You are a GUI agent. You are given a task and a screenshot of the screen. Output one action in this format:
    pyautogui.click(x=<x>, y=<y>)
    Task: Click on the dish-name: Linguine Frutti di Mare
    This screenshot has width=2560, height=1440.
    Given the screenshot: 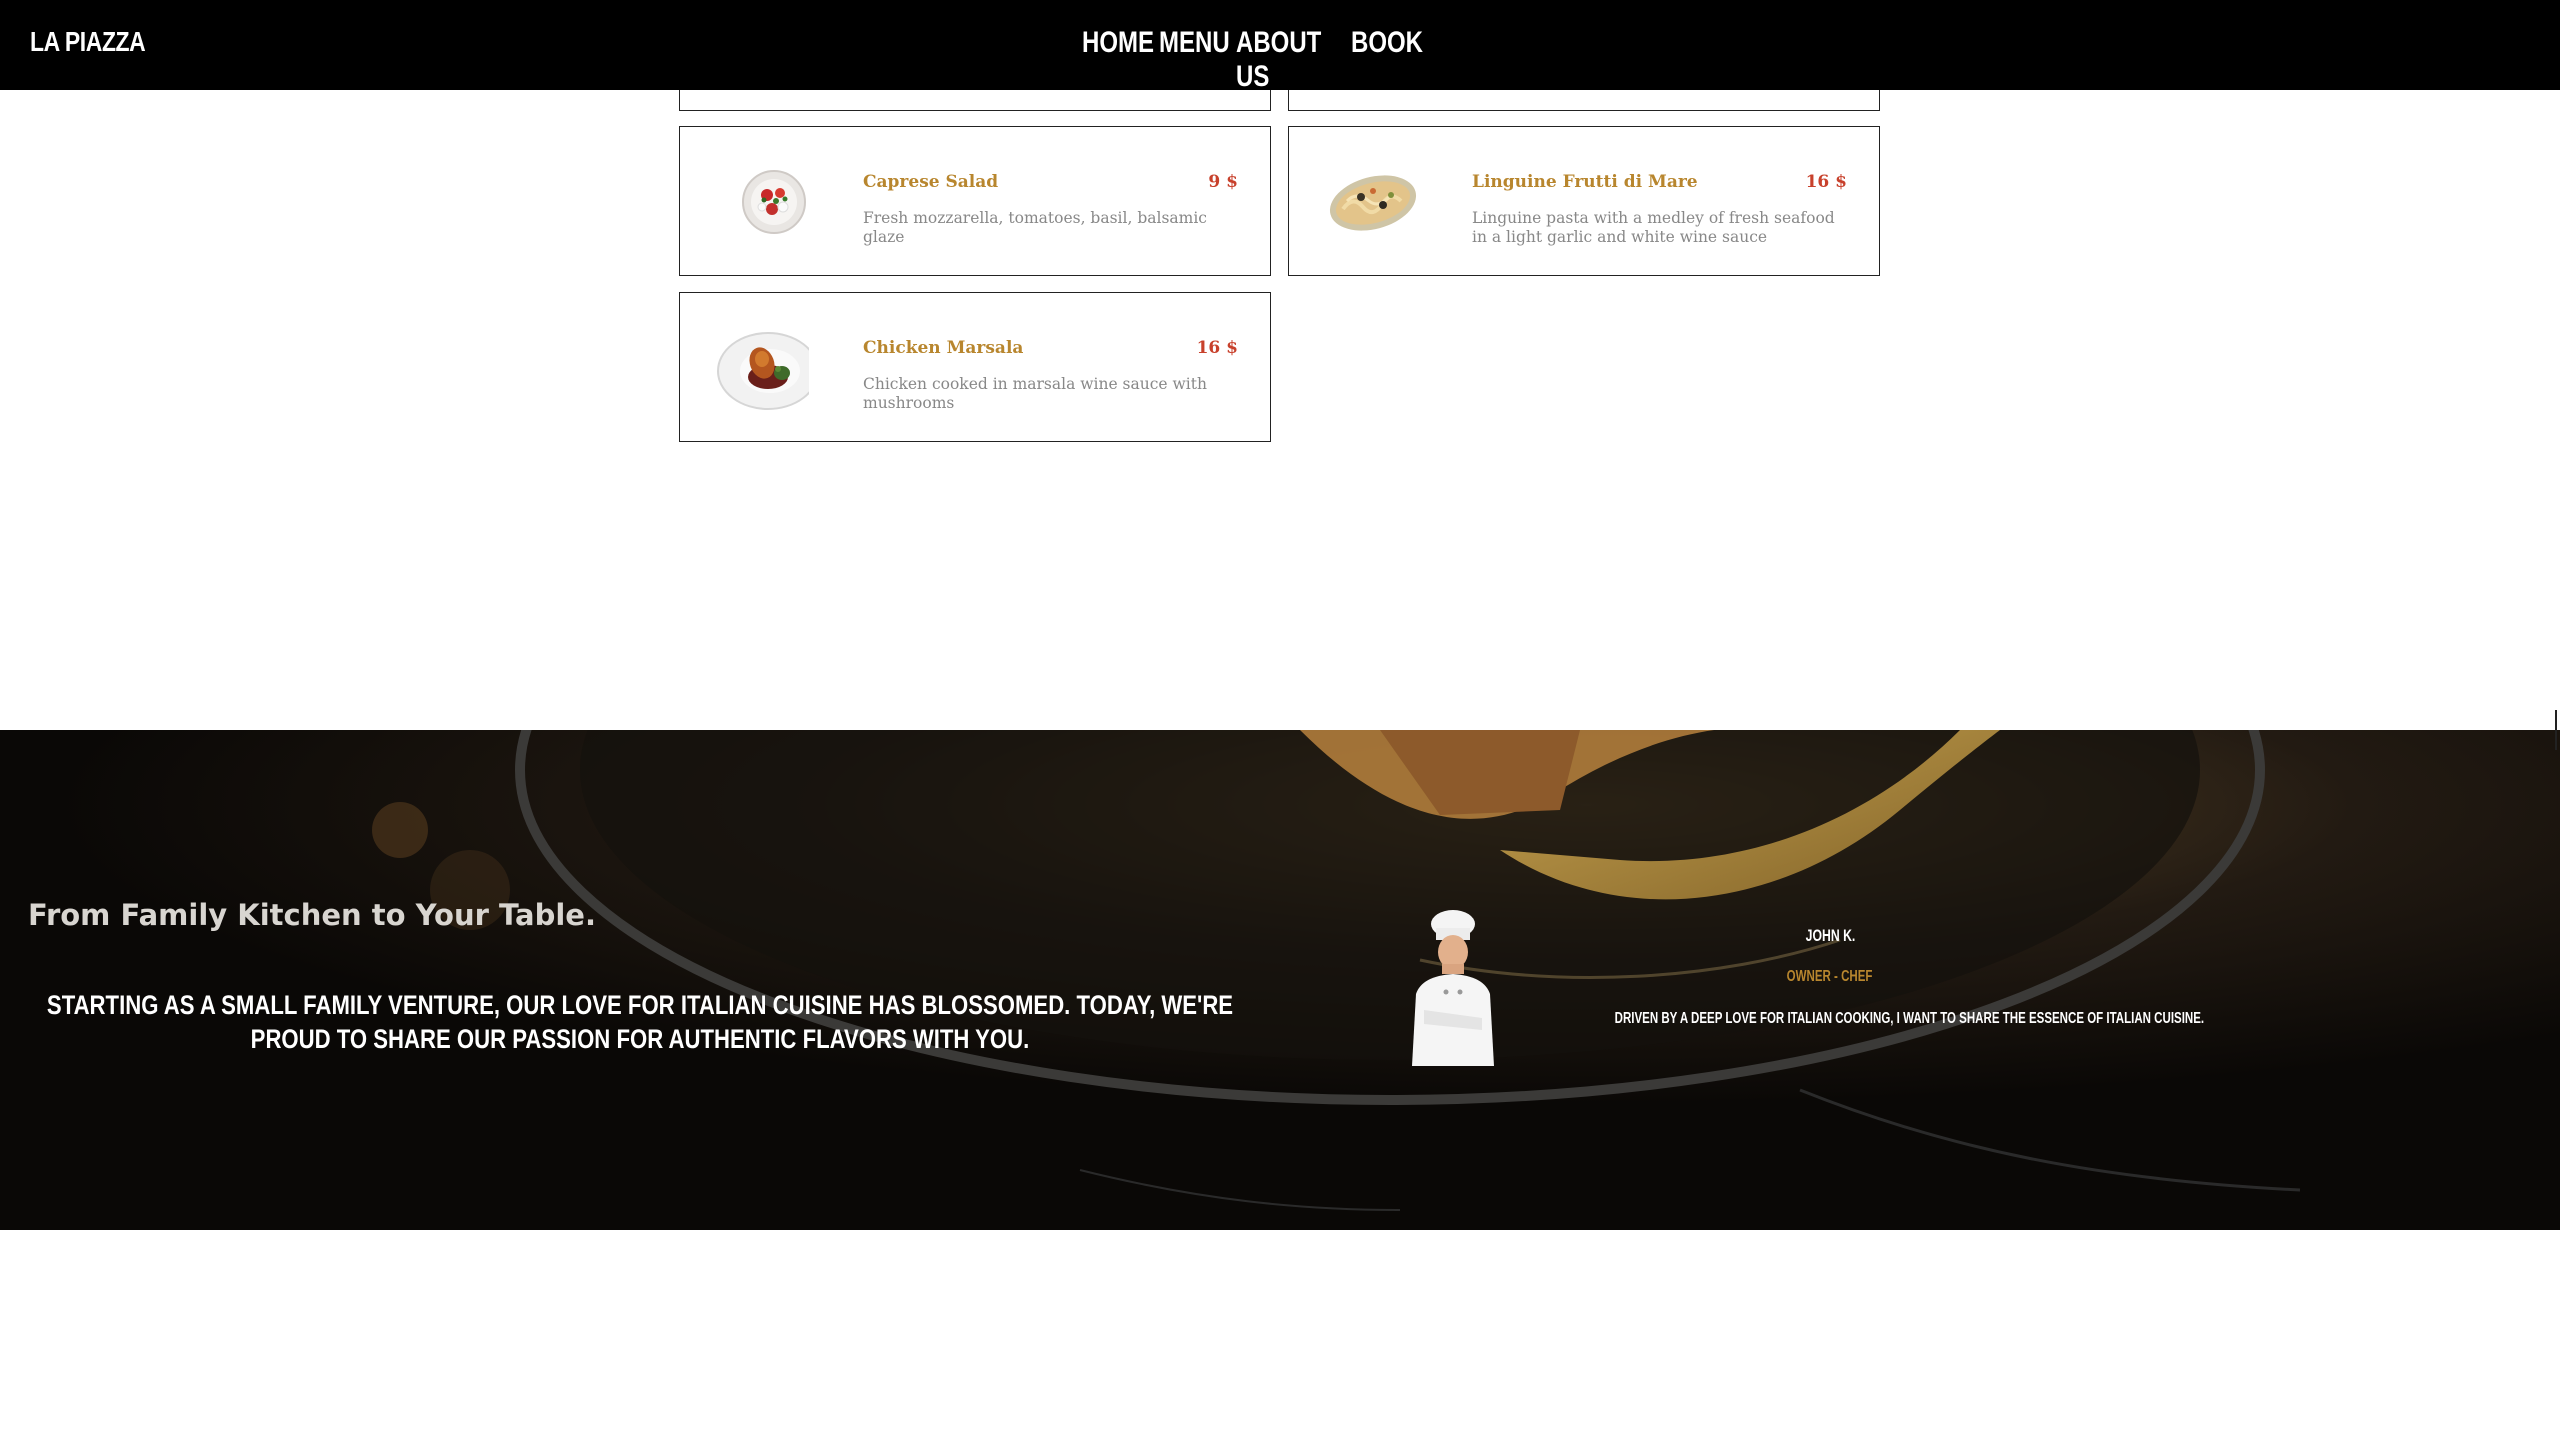 What is the action you would take?
    pyautogui.click(x=1585, y=182)
    